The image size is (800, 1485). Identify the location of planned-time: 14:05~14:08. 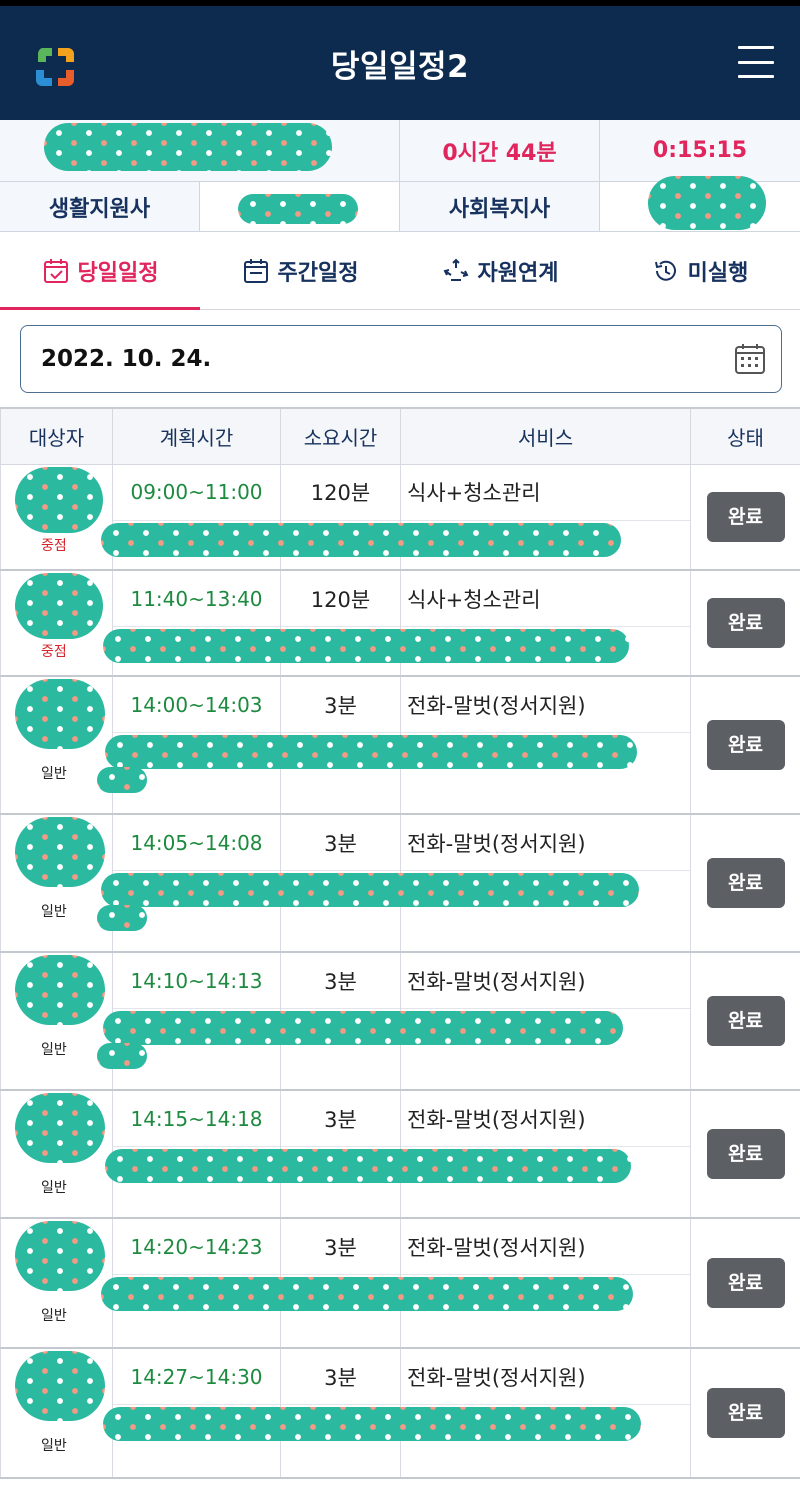
(196, 843).